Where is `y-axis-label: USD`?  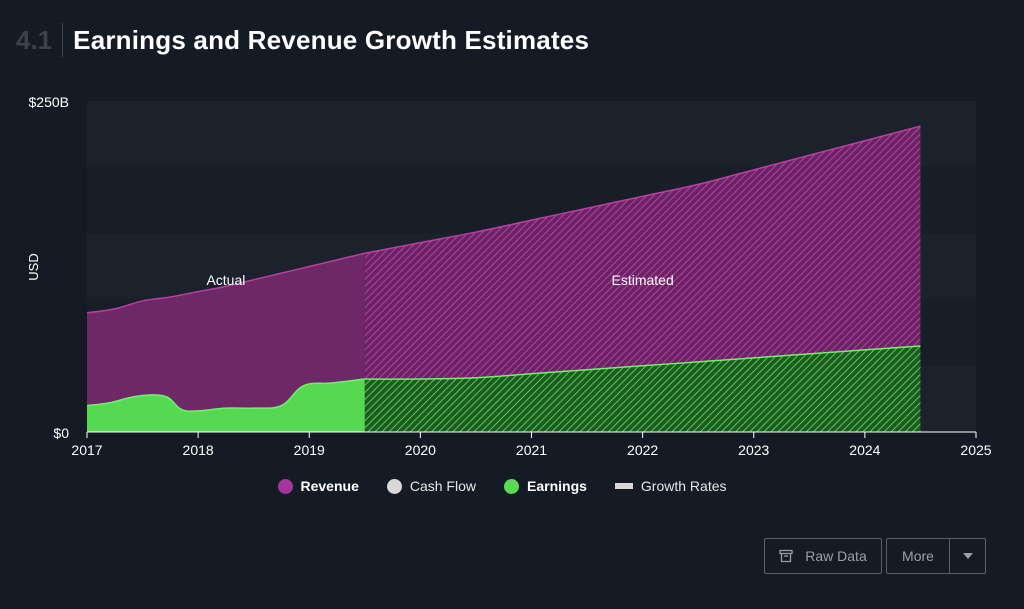 y-axis-label: USD is located at coordinates (33, 266).